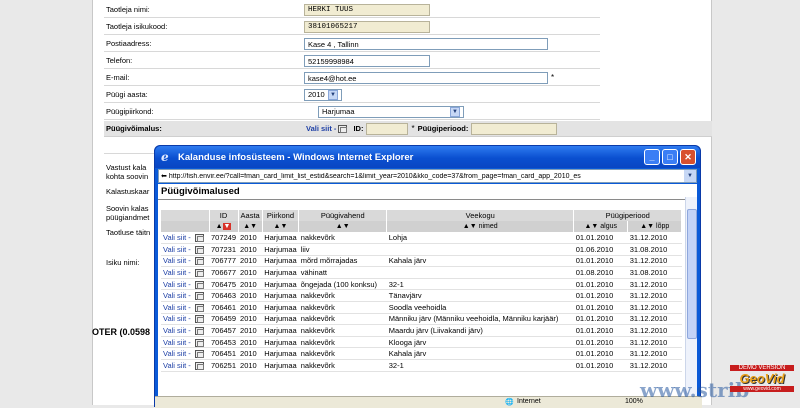  What do you see at coordinates (342, 307) in the screenshot?
I see `row-gear: nakkevõrk` at bounding box center [342, 307].